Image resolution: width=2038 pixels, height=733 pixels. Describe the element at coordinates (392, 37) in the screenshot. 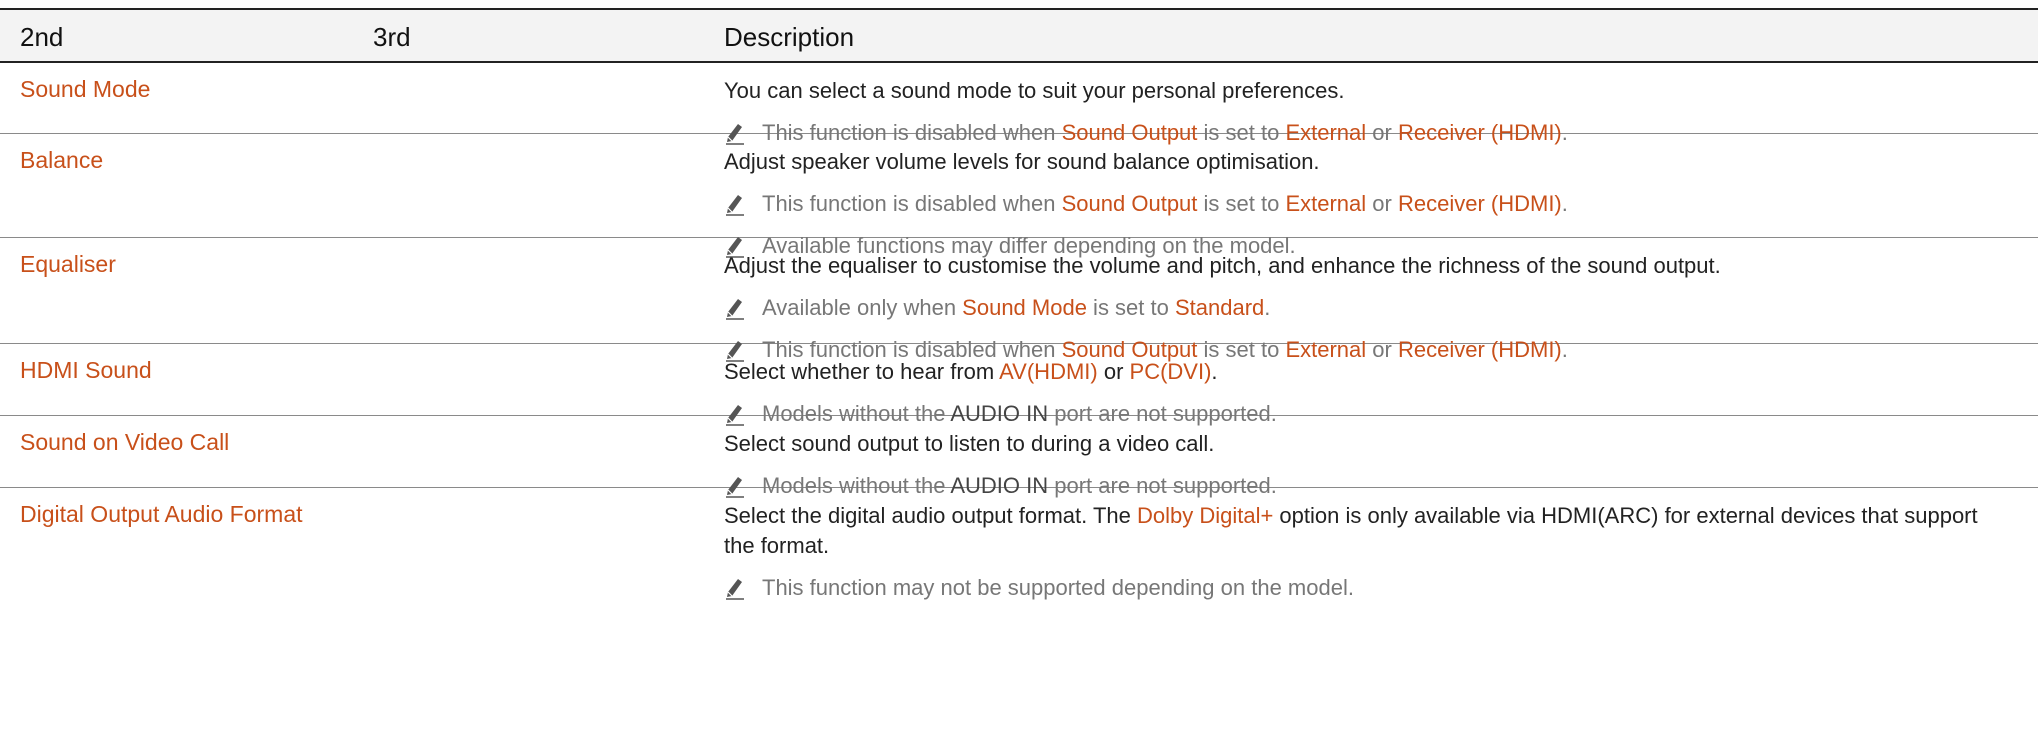

I see `header-3rd: 3rd` at that location.